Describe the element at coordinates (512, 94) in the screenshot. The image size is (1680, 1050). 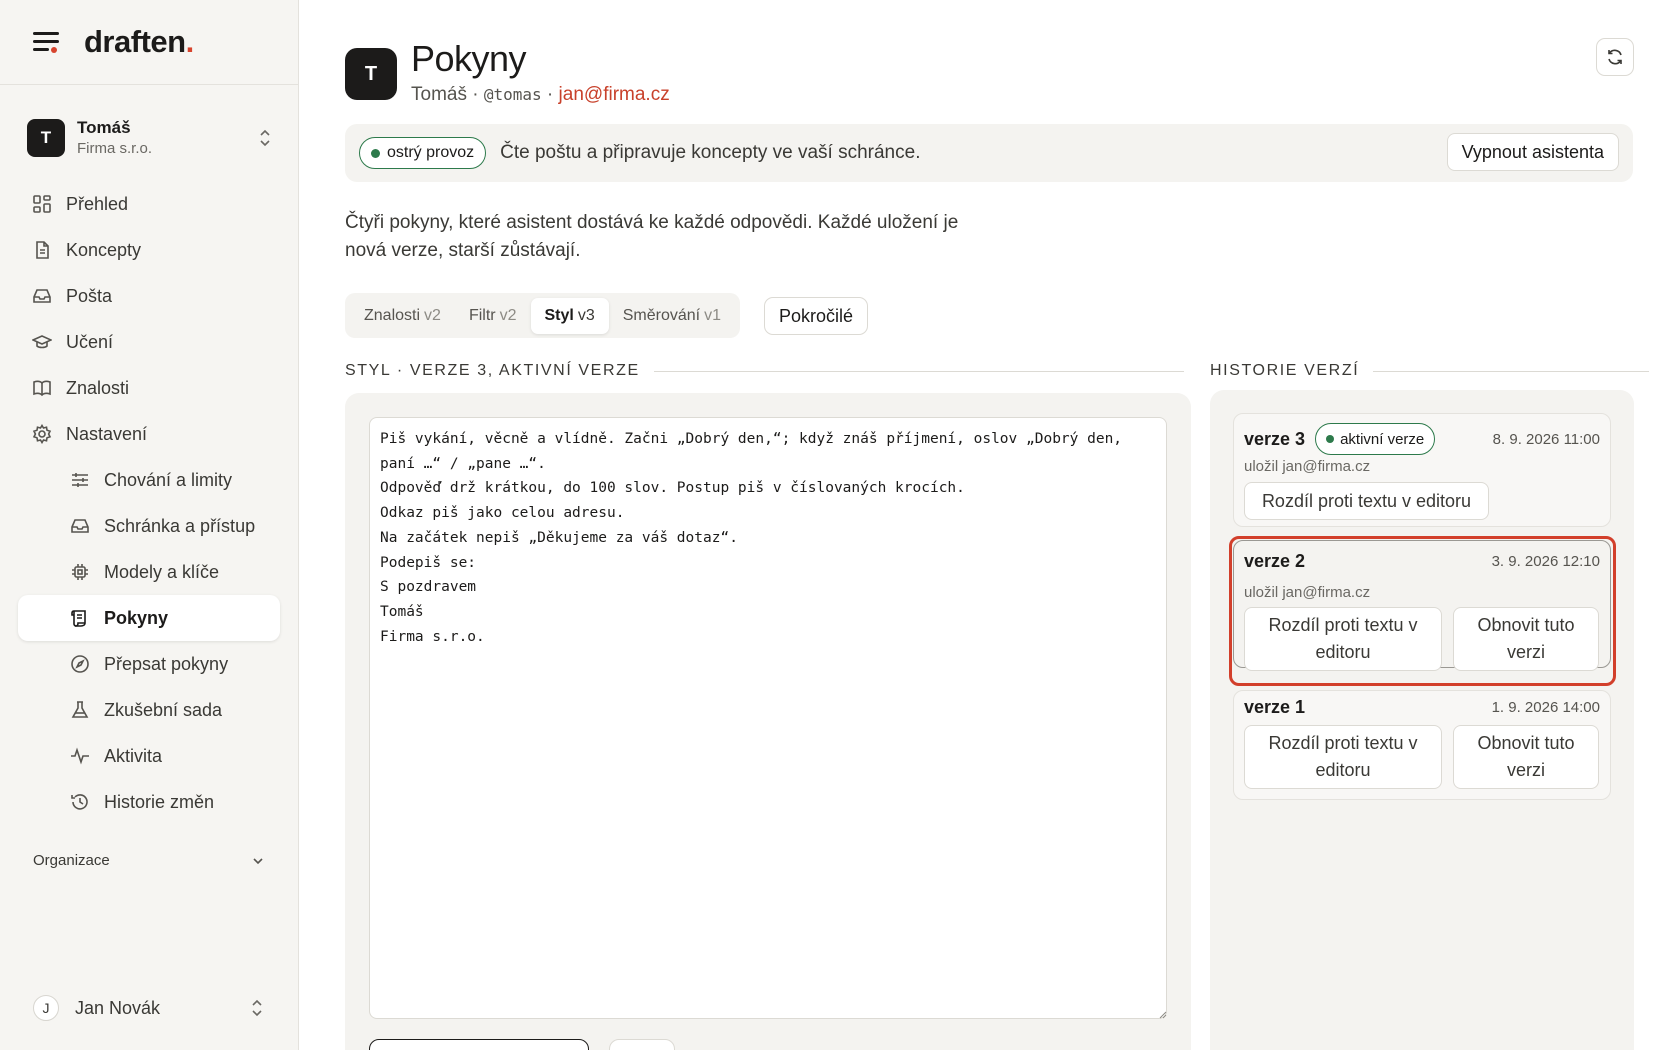
I see `subtitle-handle: @tomas` at that location.